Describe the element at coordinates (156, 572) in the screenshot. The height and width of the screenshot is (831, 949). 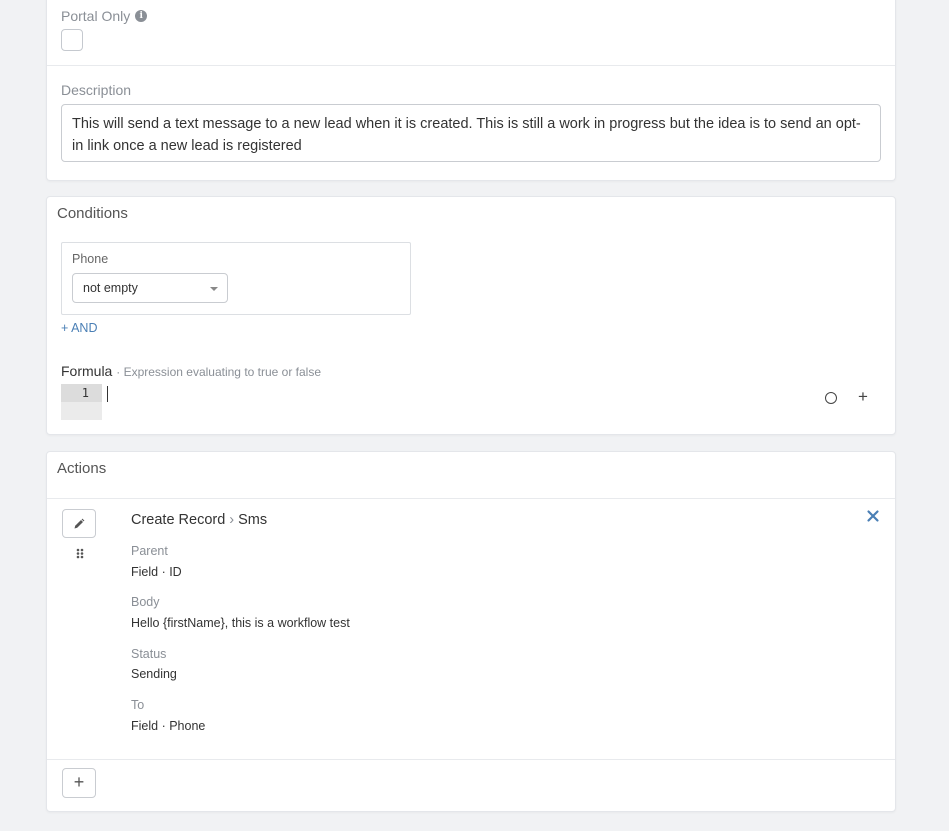
I see `action-field-value: Field · ID` at that location.